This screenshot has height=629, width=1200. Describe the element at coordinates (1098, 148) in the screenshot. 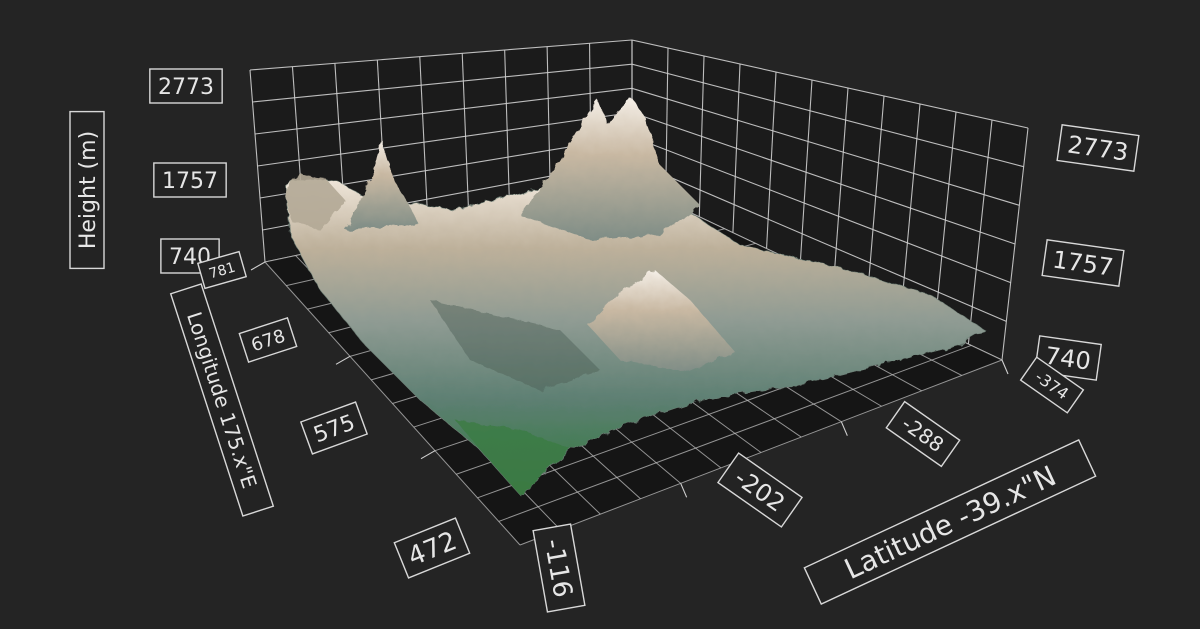

I see `z-tick-right: 2773` at that location.